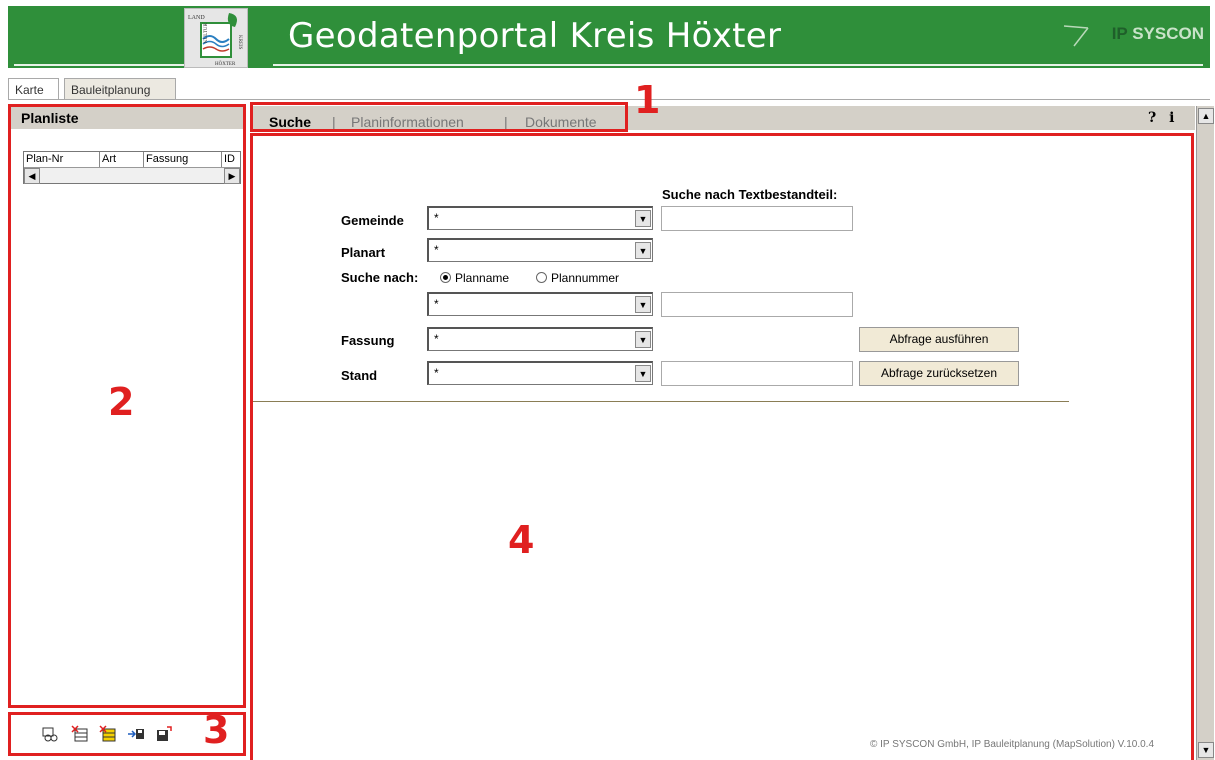 Image resolution: width=1215 pixels, height=760 pixels. What do you see at coordinates (136, 734) in the screenshot?
I see `import-icon` at bounding box center [136, 734].